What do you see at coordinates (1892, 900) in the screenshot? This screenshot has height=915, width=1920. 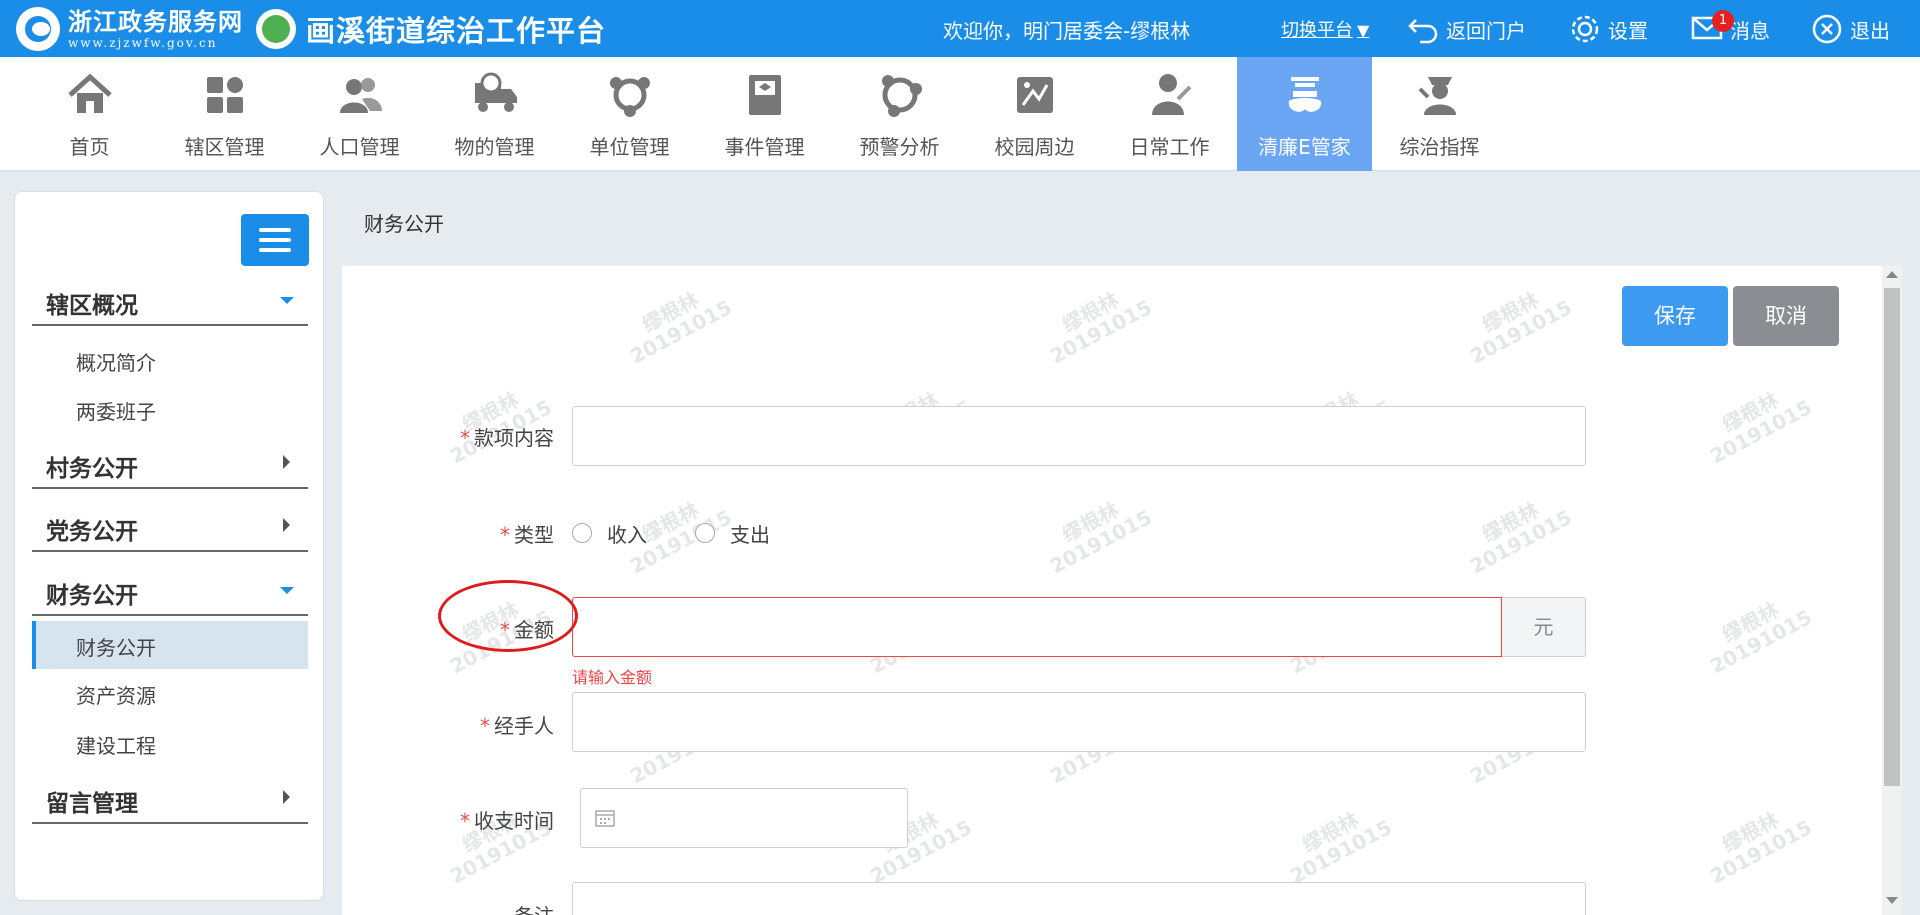 I see `scroll-down-arrow-icon` at bounding box center [1892, 900].